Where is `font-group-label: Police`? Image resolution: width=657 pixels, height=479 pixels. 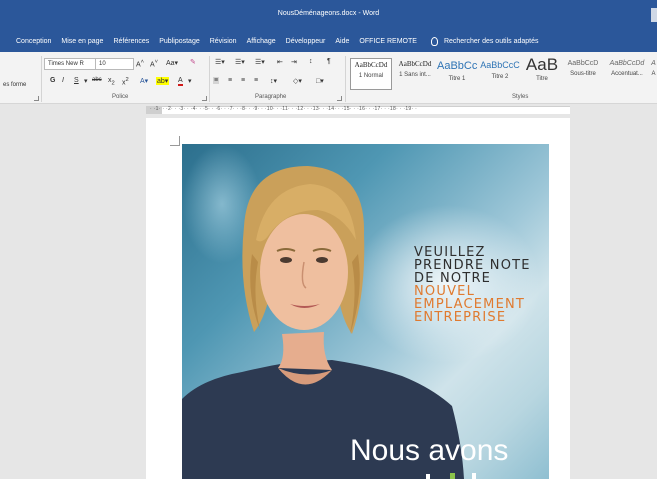
font-group-label: Police is located at coordinates (120, 97).